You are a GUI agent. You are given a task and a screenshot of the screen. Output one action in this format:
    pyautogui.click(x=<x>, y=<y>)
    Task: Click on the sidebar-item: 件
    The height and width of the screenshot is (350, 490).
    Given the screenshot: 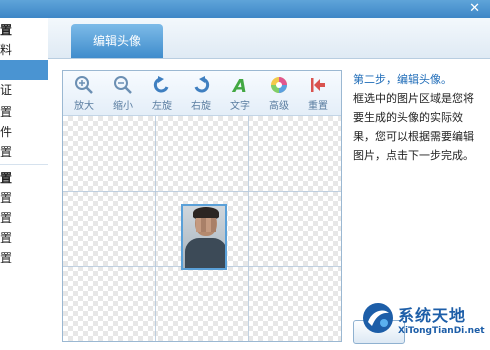 What is the action you would take?
    pyautogui.click(x=24, y=132)
    